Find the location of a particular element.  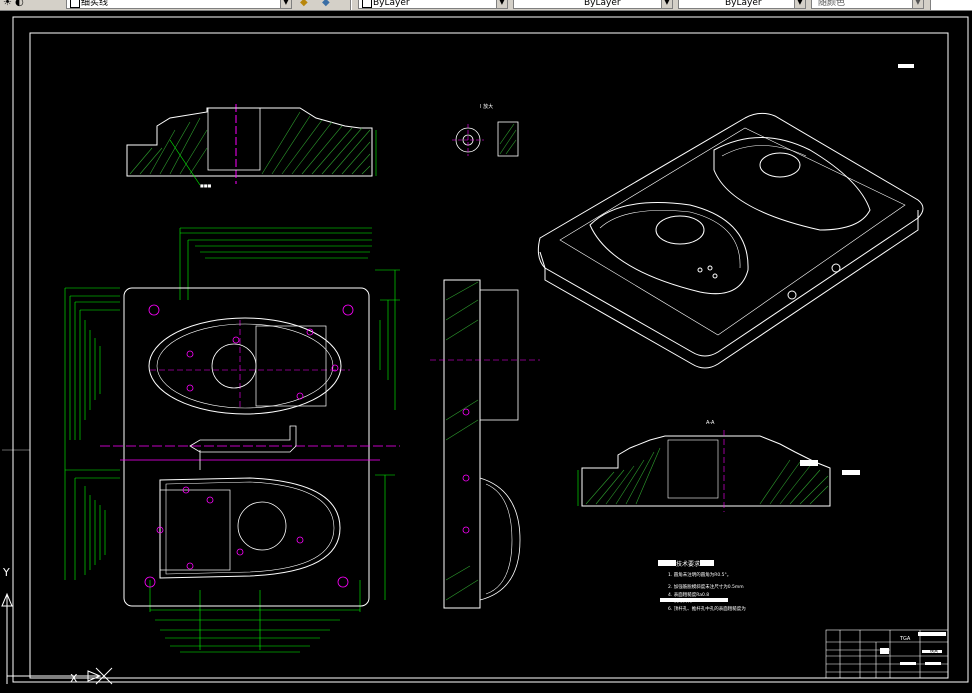

ucs-icon is located at coordinates (57, 638).